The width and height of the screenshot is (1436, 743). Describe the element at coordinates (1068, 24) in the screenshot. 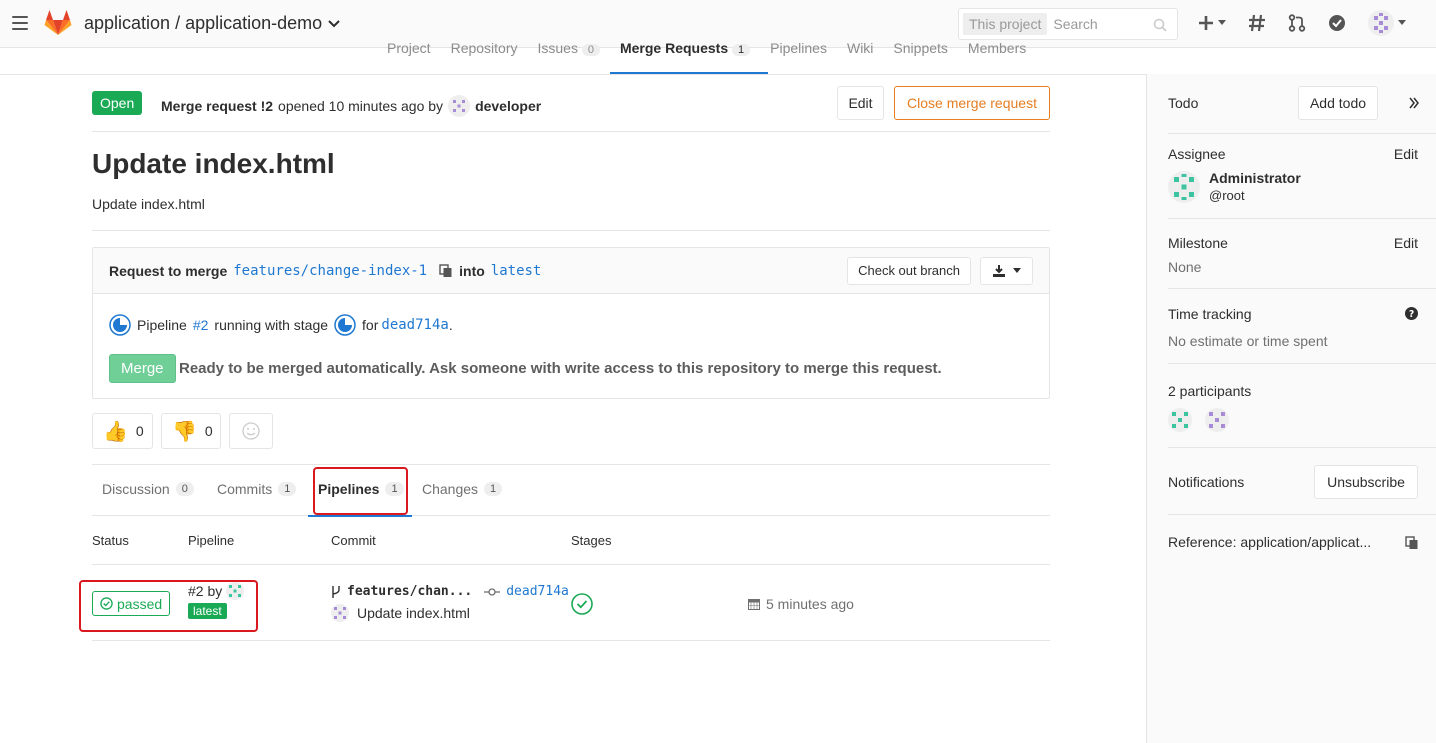

I see `search-box: This project Search` at that location.